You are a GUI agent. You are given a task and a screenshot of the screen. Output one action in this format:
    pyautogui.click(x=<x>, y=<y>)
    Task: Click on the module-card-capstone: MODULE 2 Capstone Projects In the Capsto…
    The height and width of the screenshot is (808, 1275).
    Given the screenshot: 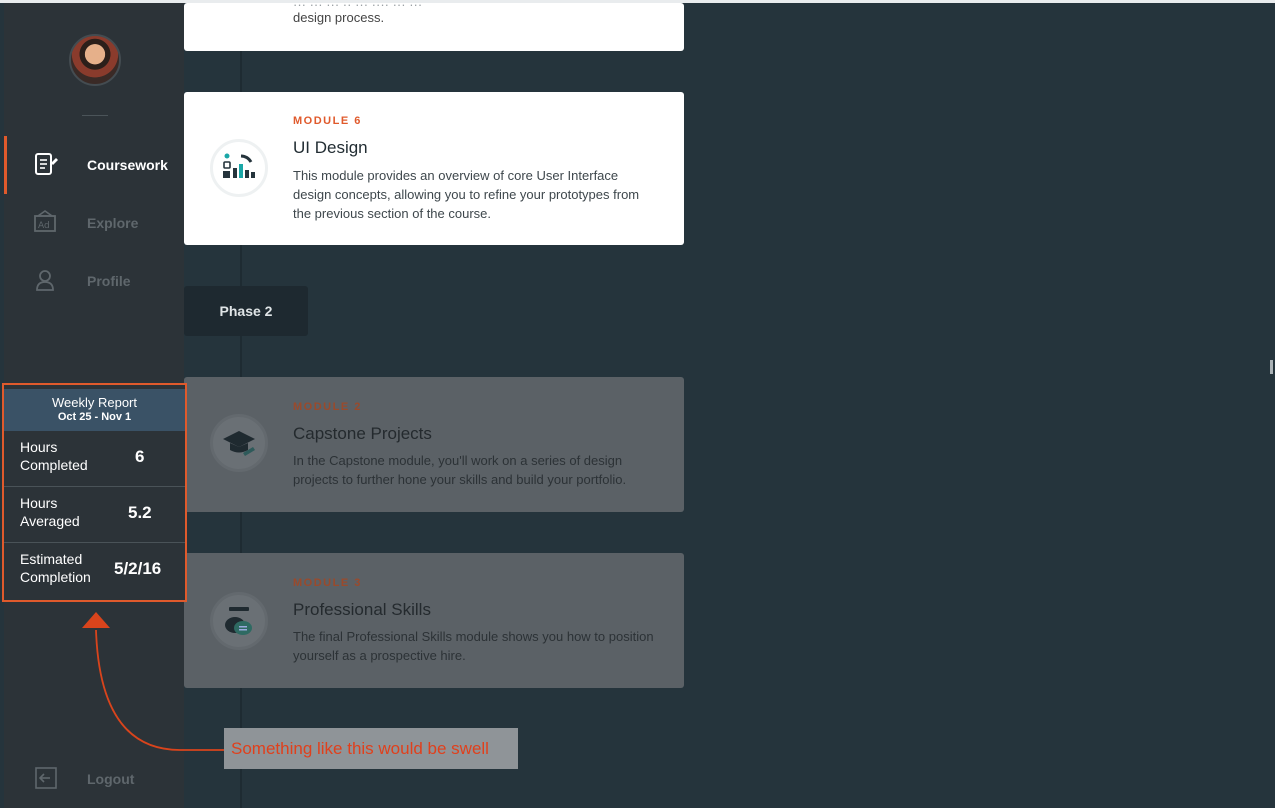 What is the action you would take?
    pyautogui.click(x=434, y=444)
    